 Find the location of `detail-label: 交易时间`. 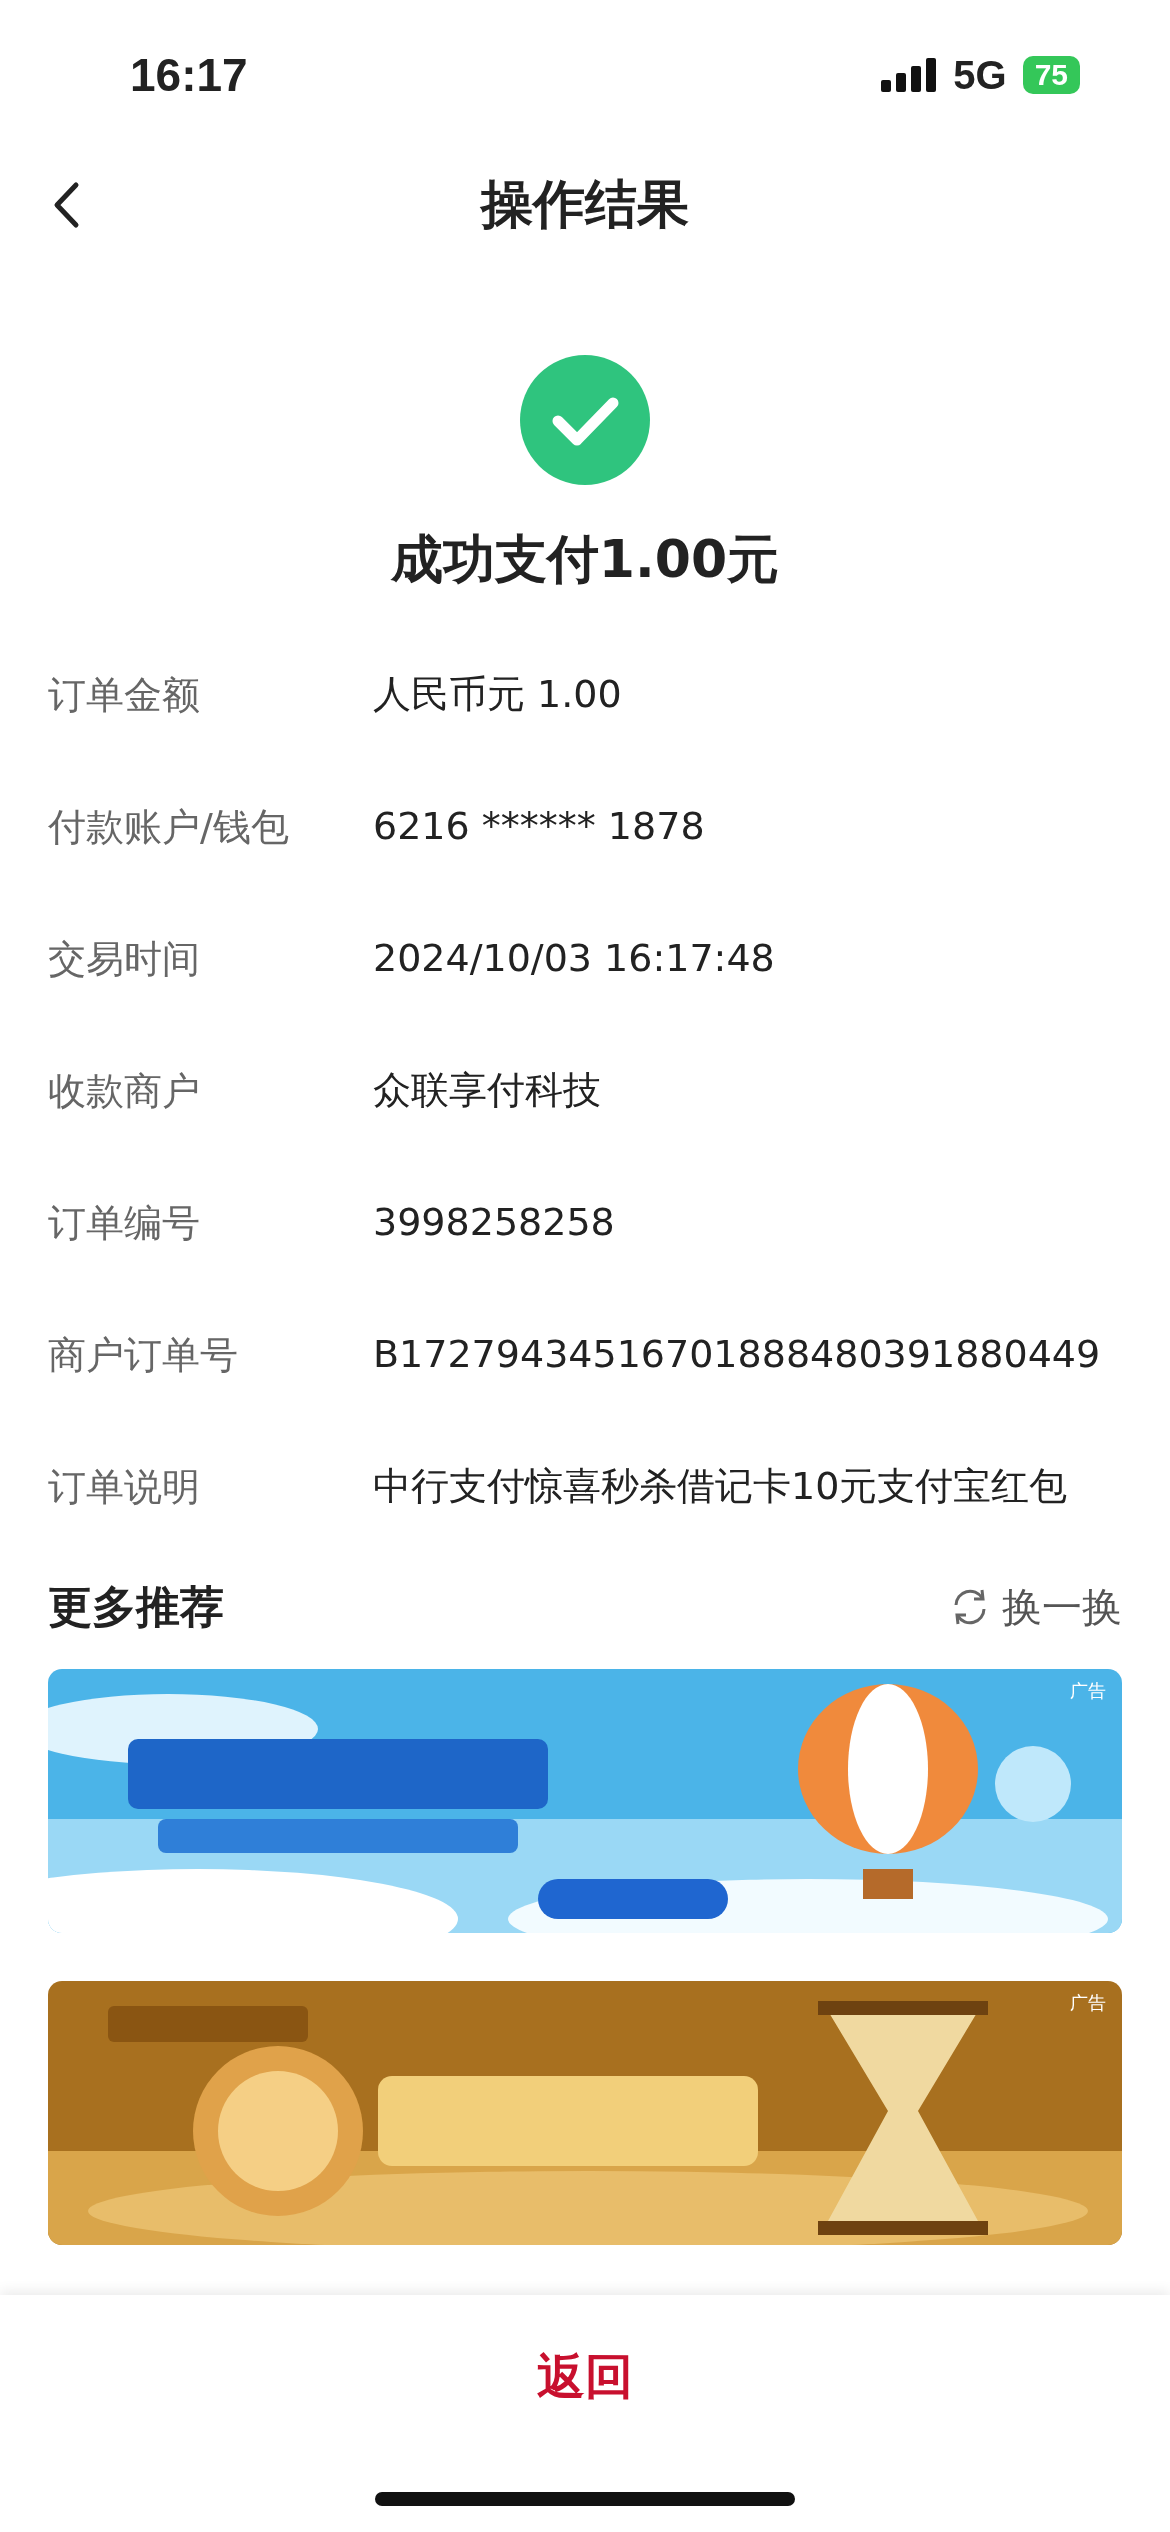

detail-label: 交易时间 is located at coordinates (124, 959).